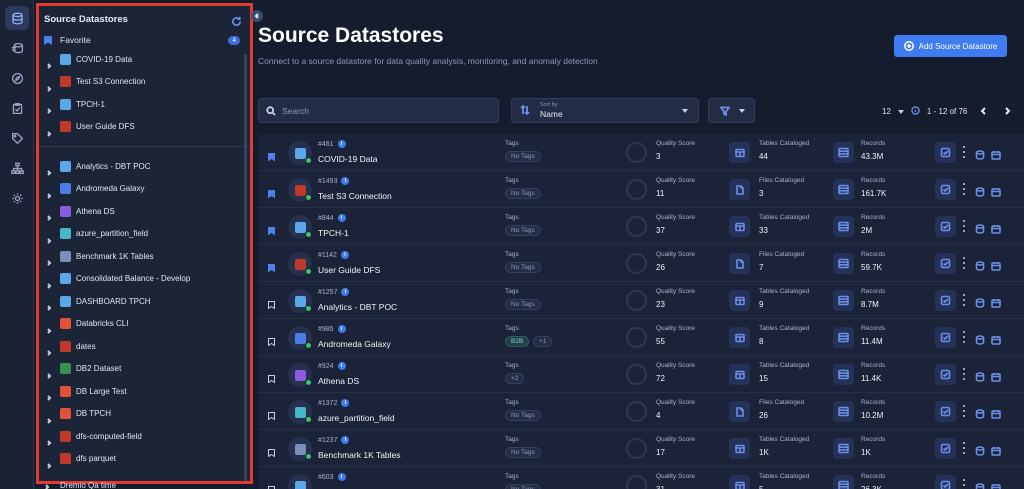  What do you see at coordinates (731, 110) in the screenshot?
I see `filter-button` at bounding box center [731, 110].